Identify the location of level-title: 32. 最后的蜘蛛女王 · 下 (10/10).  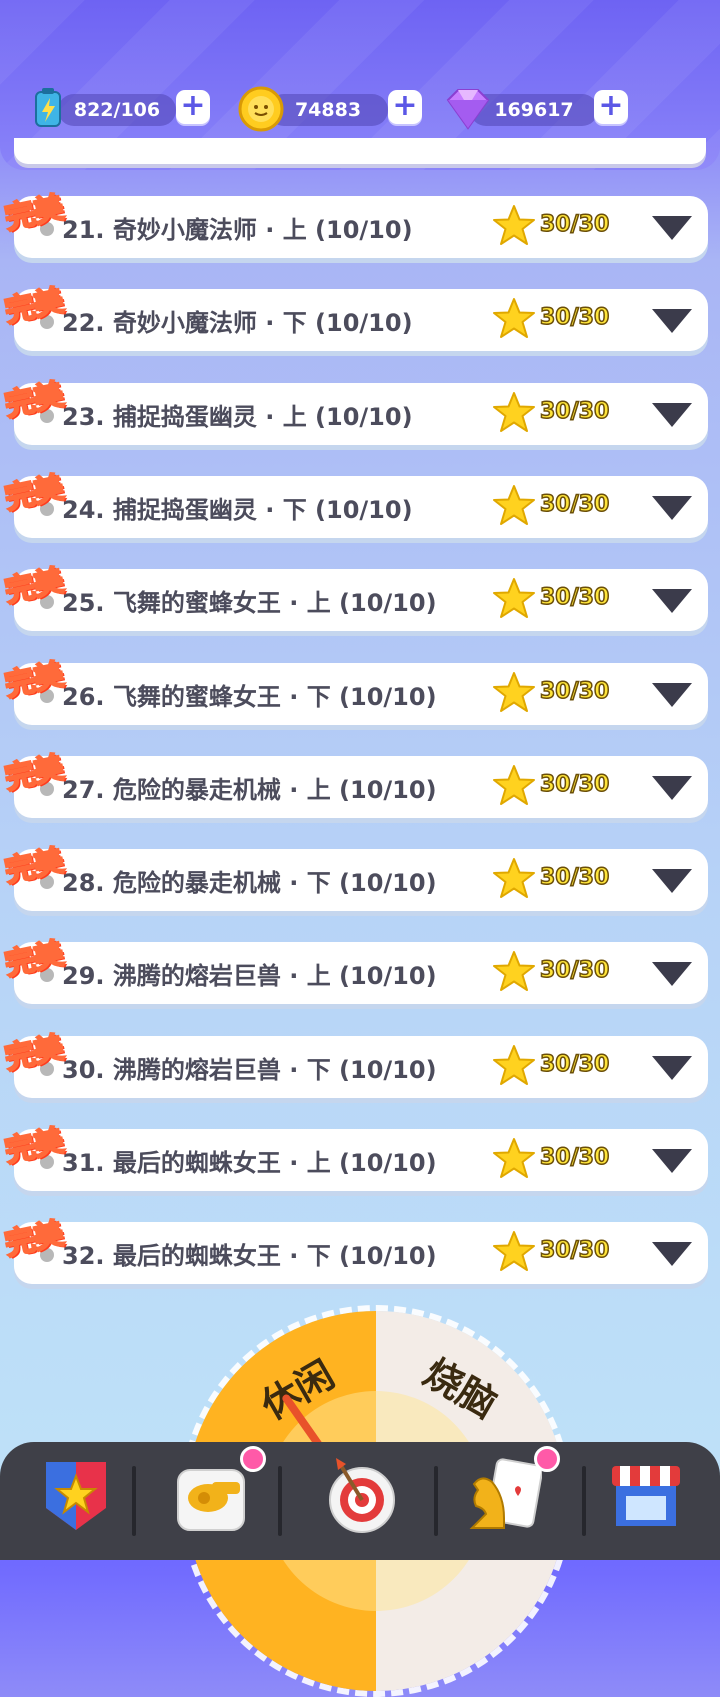
(249, 1256).